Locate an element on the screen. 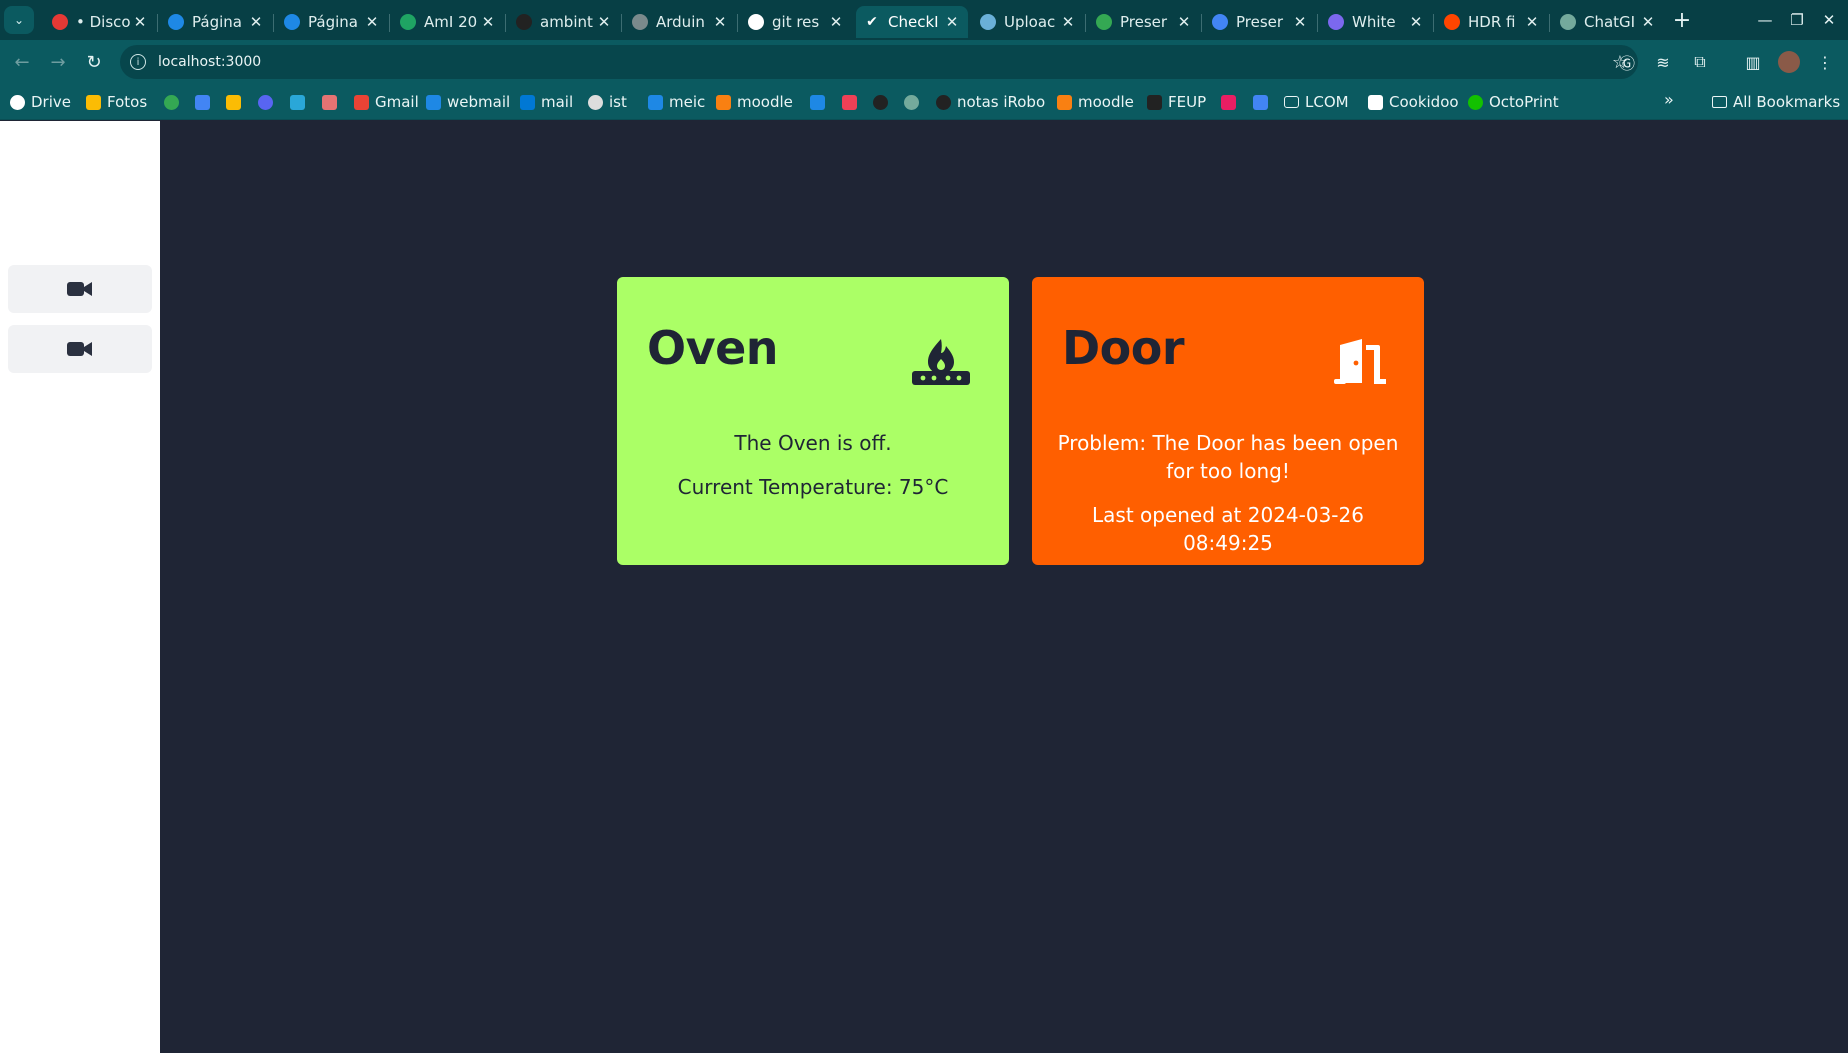 This screenshot has height=1053, width=1848. bookmark-gmail: Gmail is located at coordinates (386, 102).